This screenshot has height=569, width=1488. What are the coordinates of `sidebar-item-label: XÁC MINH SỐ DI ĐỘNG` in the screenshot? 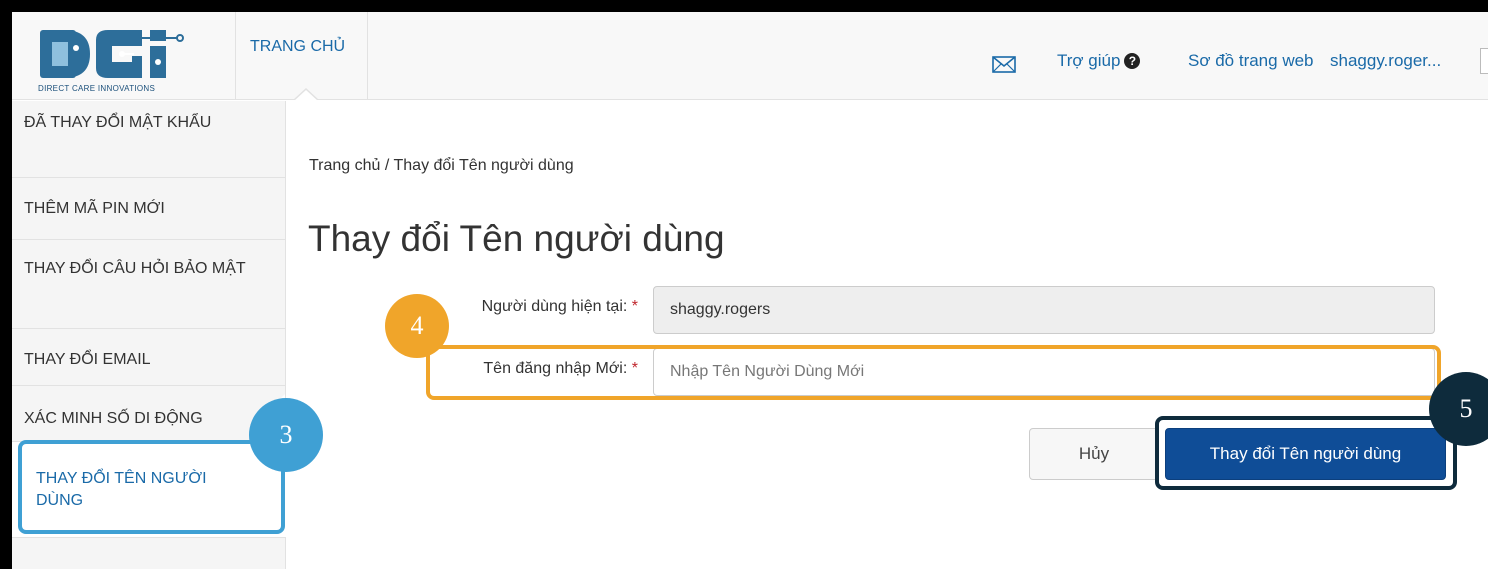 It's located at (113, 418).